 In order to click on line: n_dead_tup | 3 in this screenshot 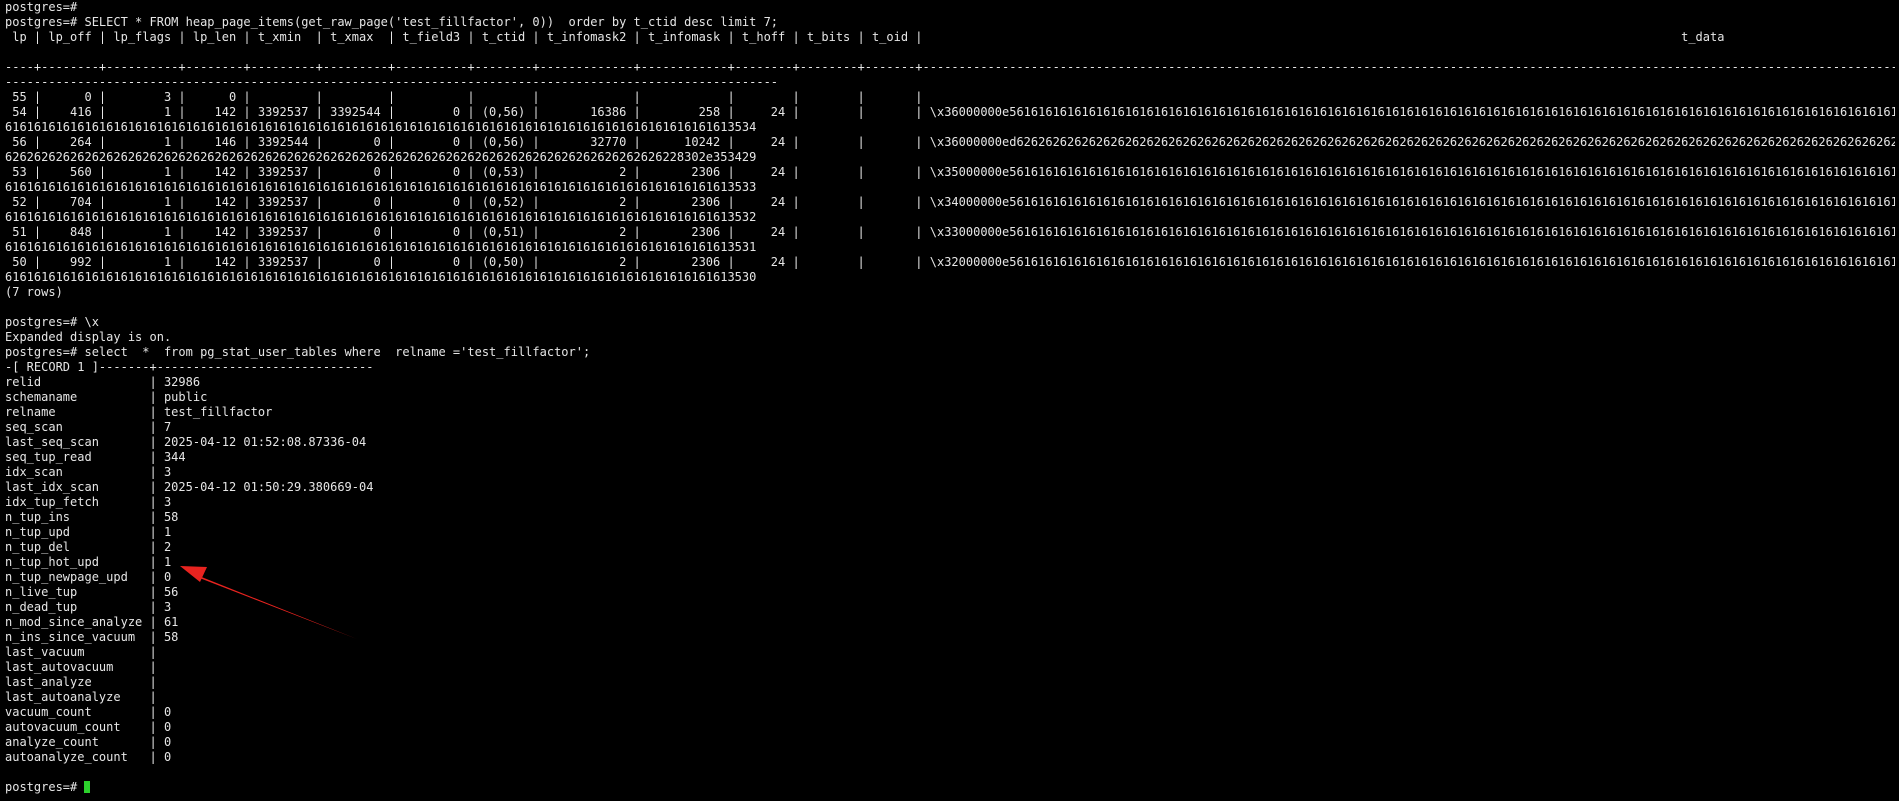, I will do `click(88, 607)`.